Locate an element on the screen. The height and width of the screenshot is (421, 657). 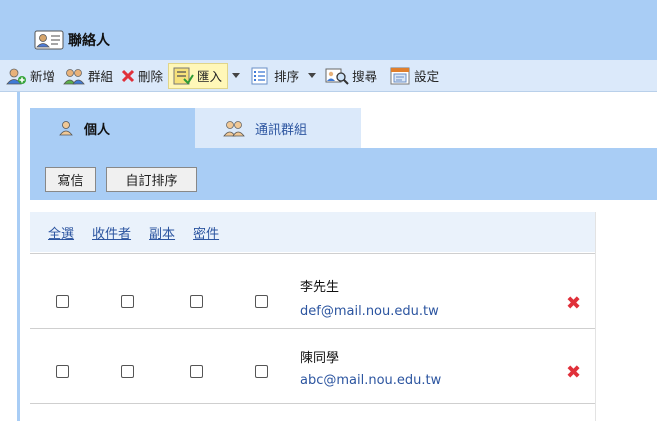
contact-email: abc@mail.nou.edu.tw is located at coordinates (370, 380).